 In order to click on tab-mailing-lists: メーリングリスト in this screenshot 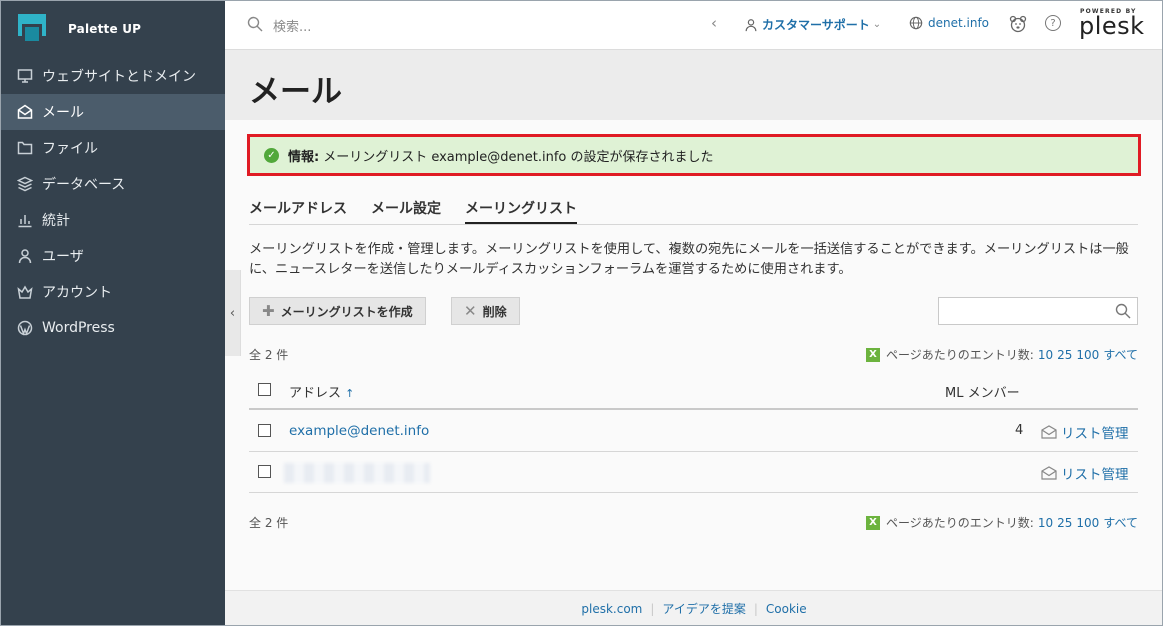, I will do `click(521, 211)`.